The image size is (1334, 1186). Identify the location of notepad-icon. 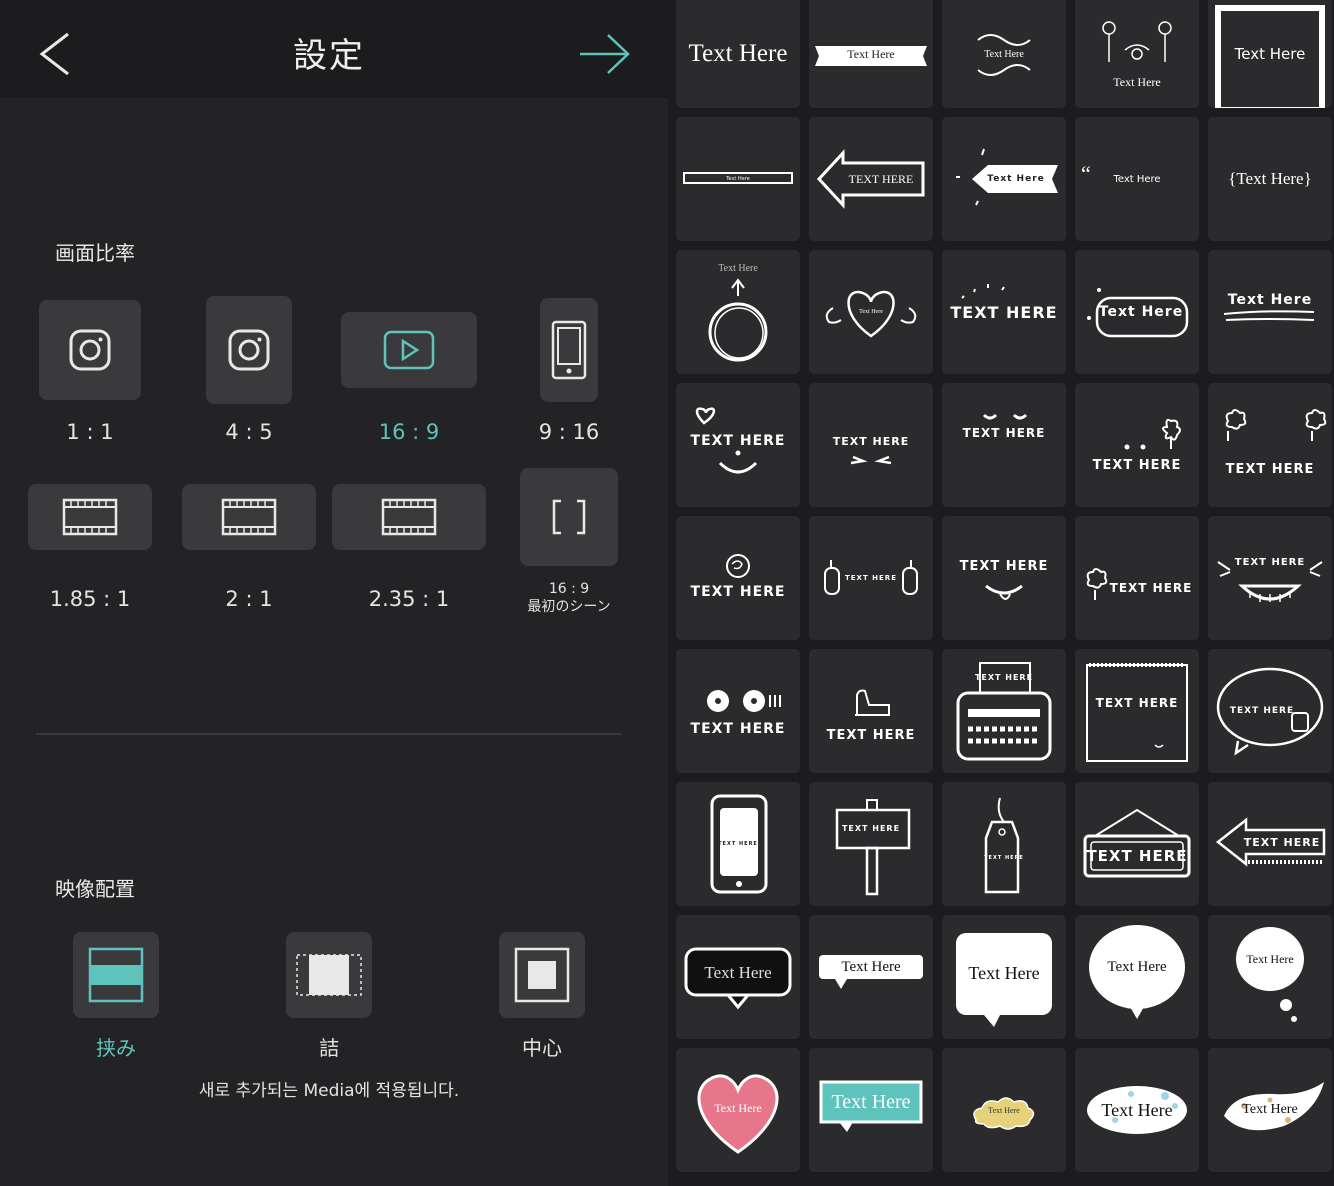
(1137, 712).